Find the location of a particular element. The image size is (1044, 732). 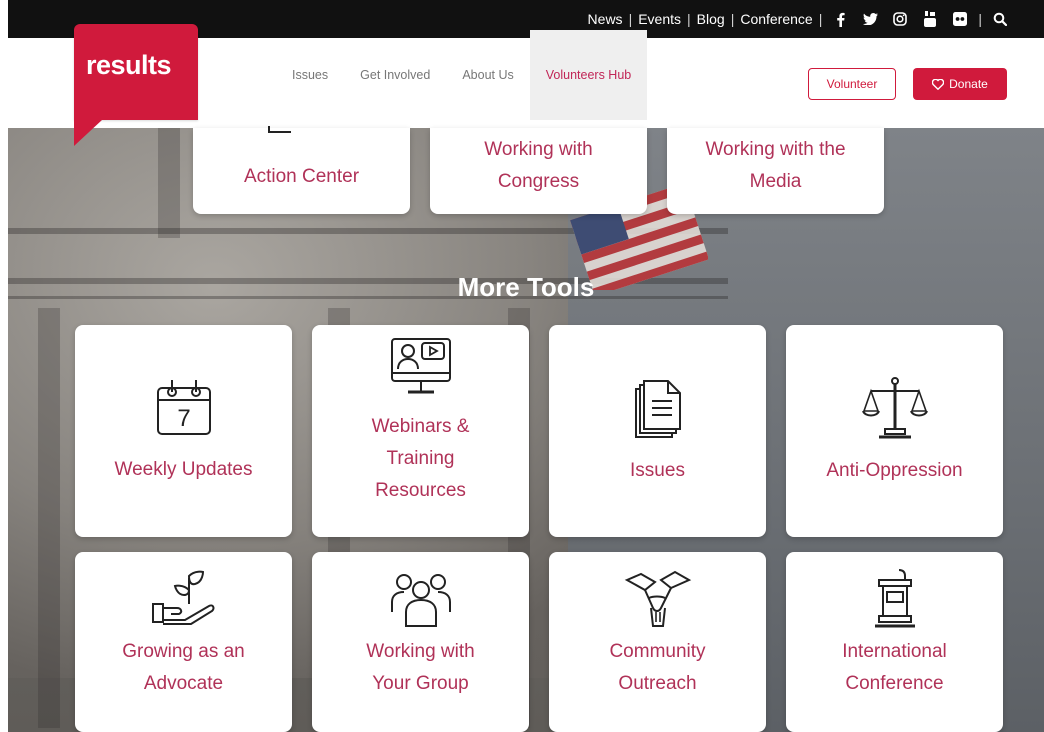

action-center-icon is located at coordinates (279, 129).